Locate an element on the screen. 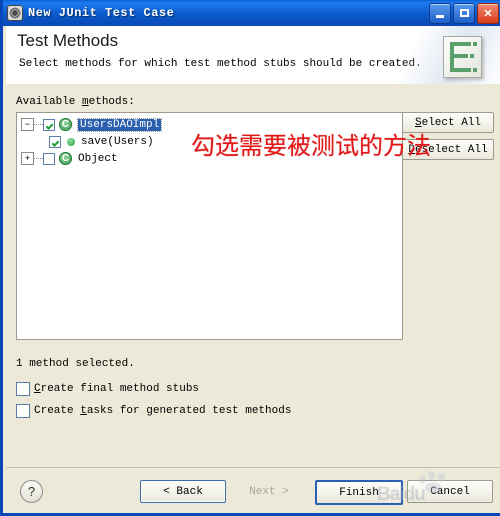  close-icon: ✕ is located at coordinates (488, 13).